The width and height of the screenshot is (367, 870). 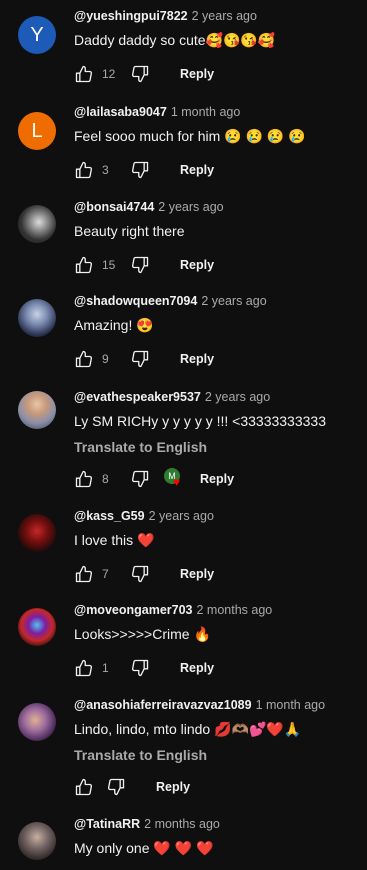 What do you see at coordinates (163, 705) in the screenshot?
I see `comment-author: @anasohiaferreiravazvaz1089` at bounding box center [163, 705].